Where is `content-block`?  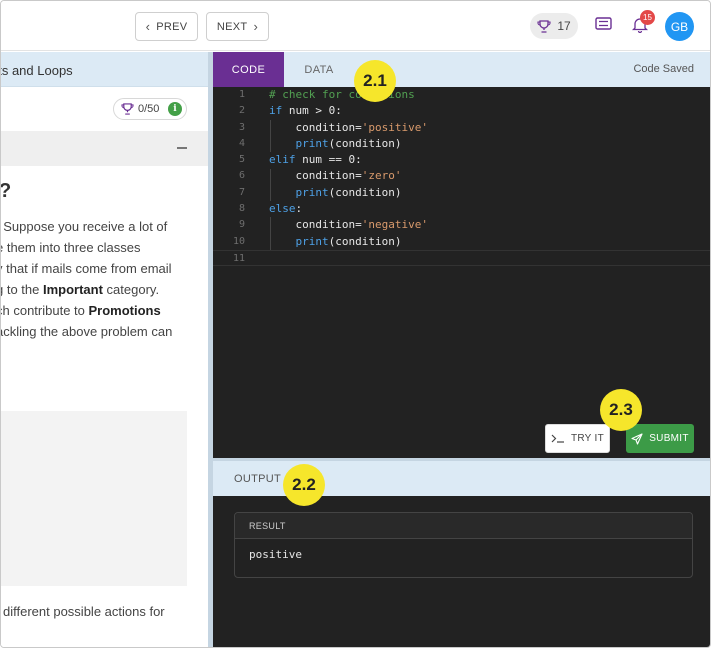 content-block is located at coordinates (94, 498).